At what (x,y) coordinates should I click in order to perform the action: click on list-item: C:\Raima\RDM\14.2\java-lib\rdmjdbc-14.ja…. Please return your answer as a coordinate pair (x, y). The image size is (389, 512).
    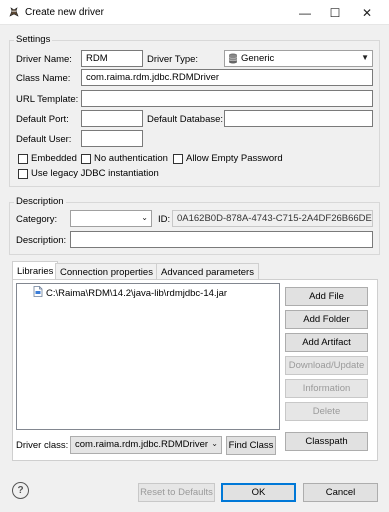
    Looking at the image, I should click on (130, 293).